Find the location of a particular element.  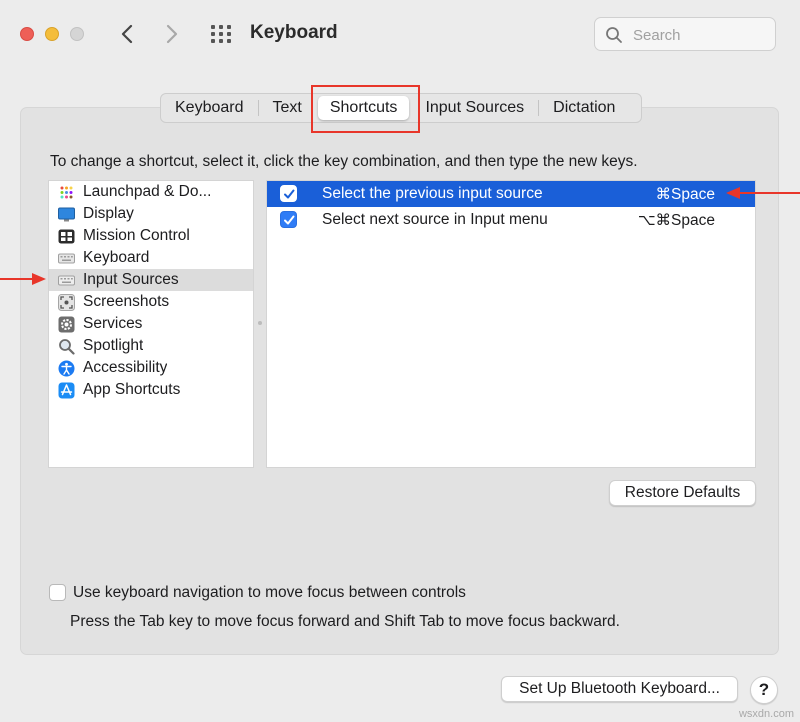

category-item-screenshots: Screenshots is located at coordinates (151, 302).